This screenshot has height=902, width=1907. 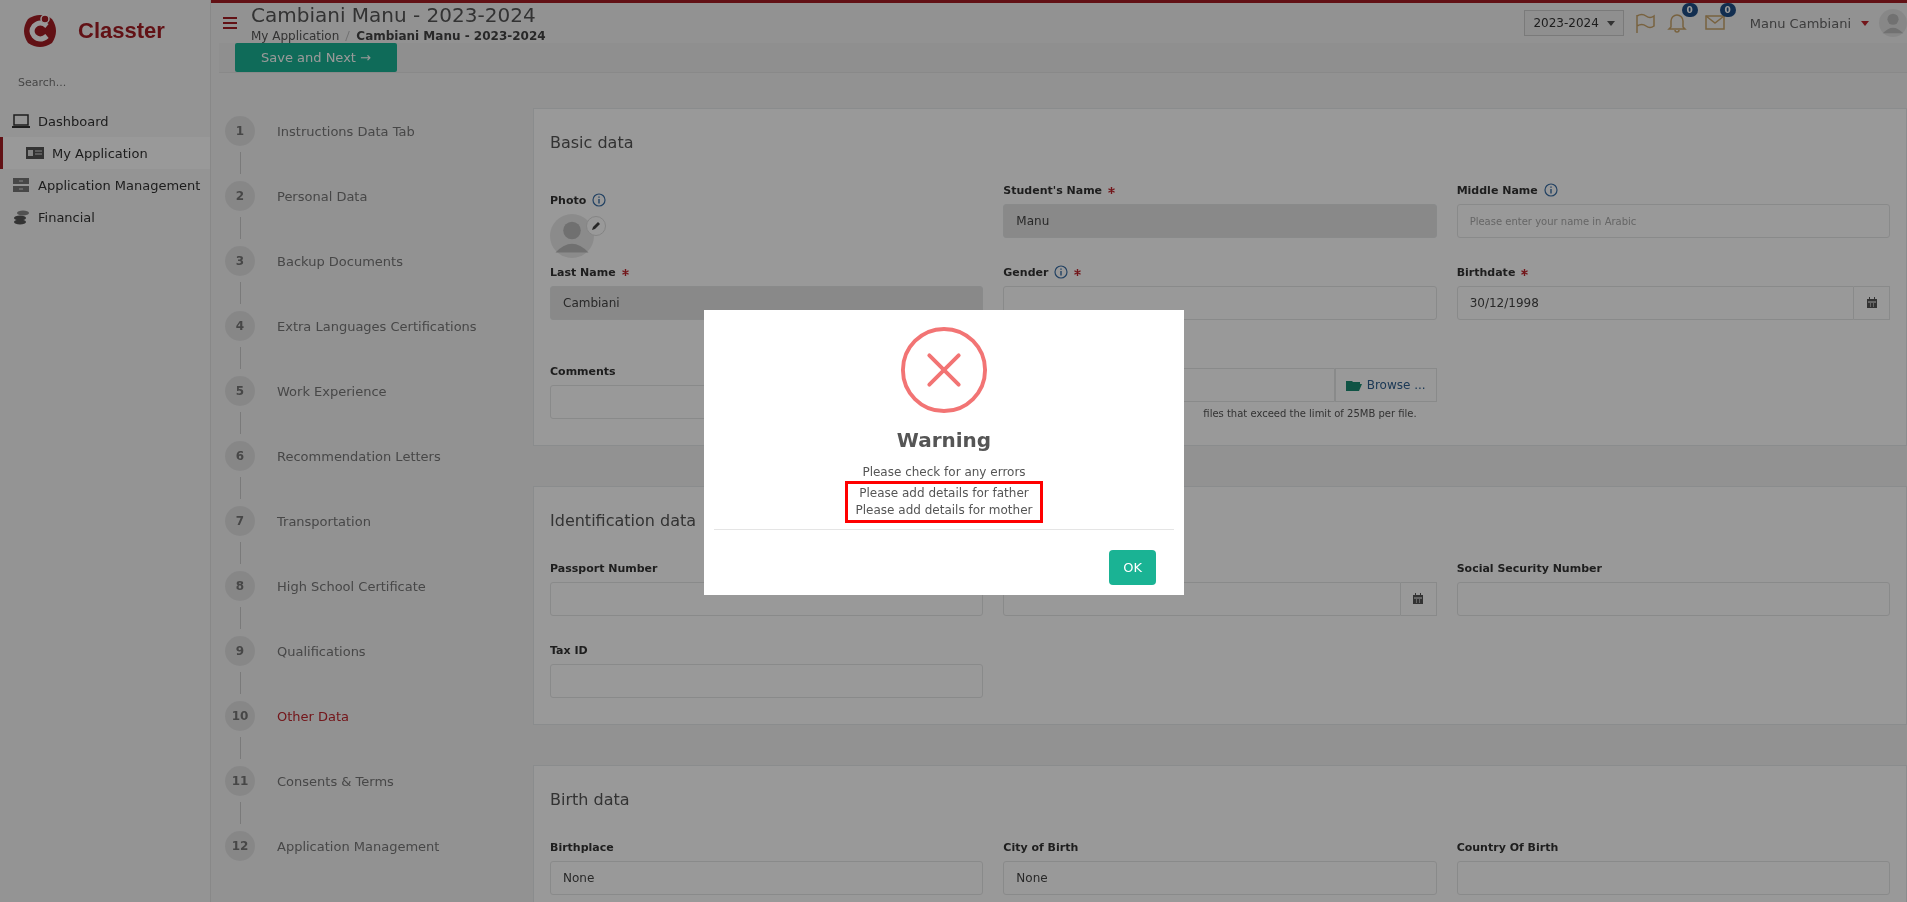 What do you see at coordinates (1310, 413) in the screenshot?
I see `file-hint: files that exceed the limit of 25MB per file.` at bounding box center [1310, 413].